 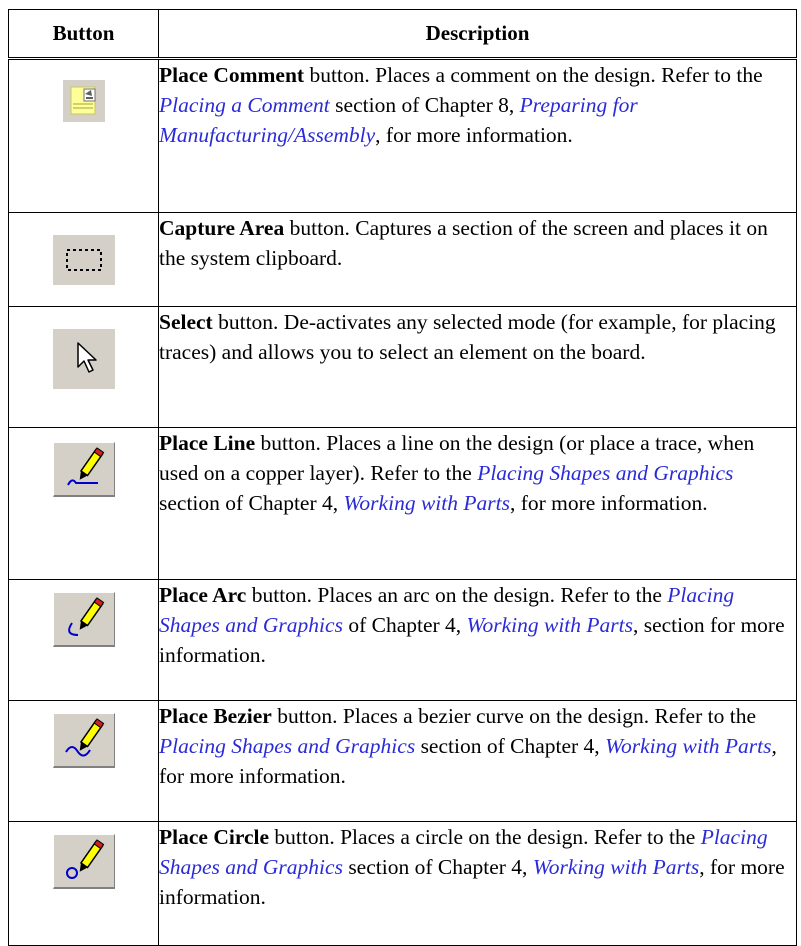 What do you see at coordinates (424, 105) in the screenshot?
I see `description-text: section of Chapter 8,` at bounding box center [424, 105].